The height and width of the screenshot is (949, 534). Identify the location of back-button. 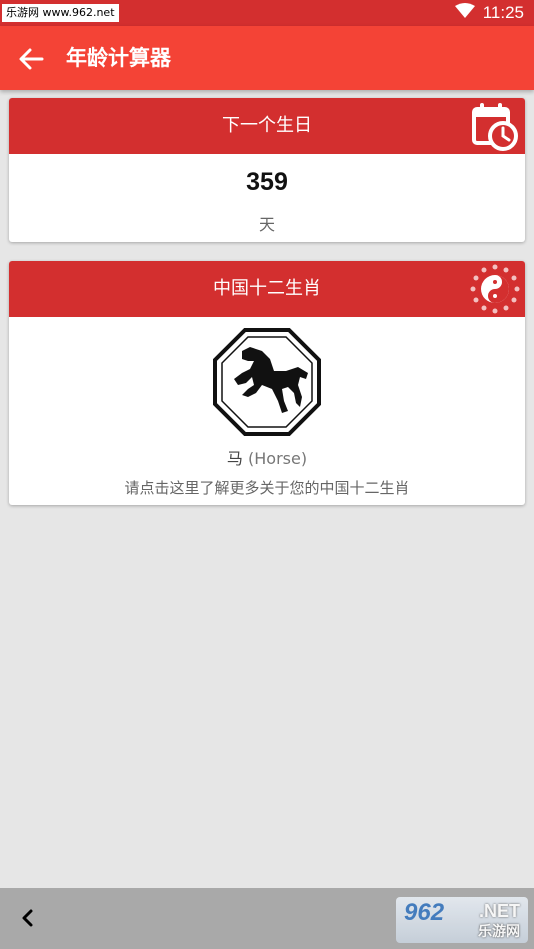
(31, 59).